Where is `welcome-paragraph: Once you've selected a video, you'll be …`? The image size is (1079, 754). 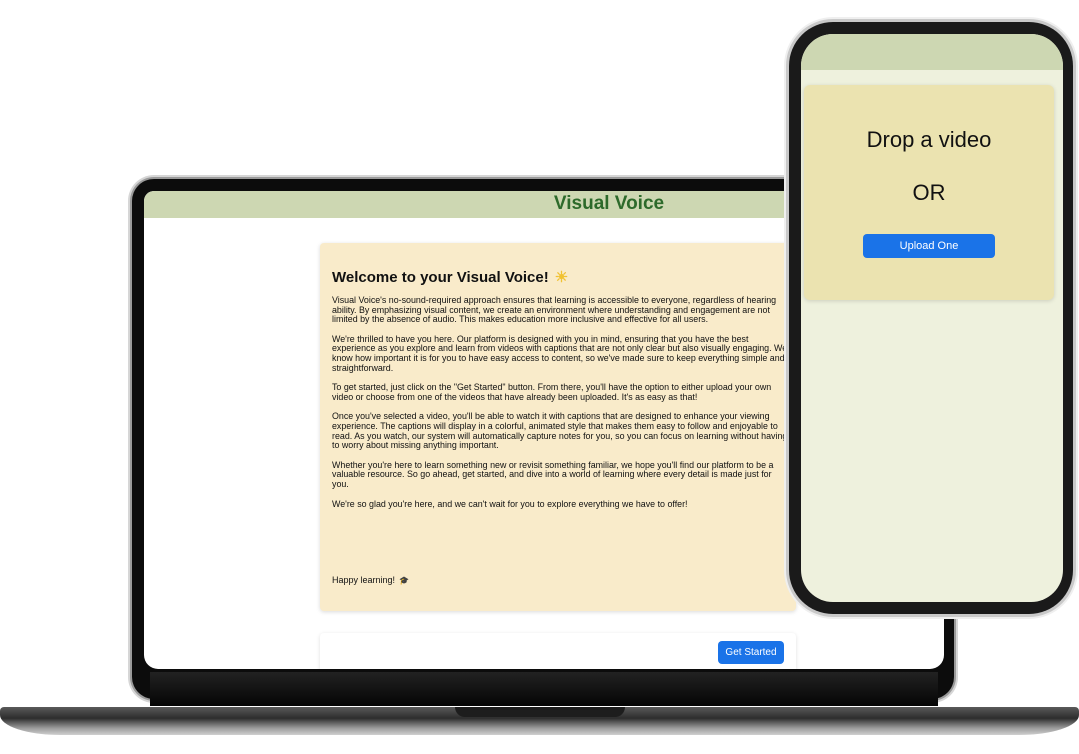 welcome-paragraph: Once you've selected a video, you'll be … is located at coordinates (560, 431).